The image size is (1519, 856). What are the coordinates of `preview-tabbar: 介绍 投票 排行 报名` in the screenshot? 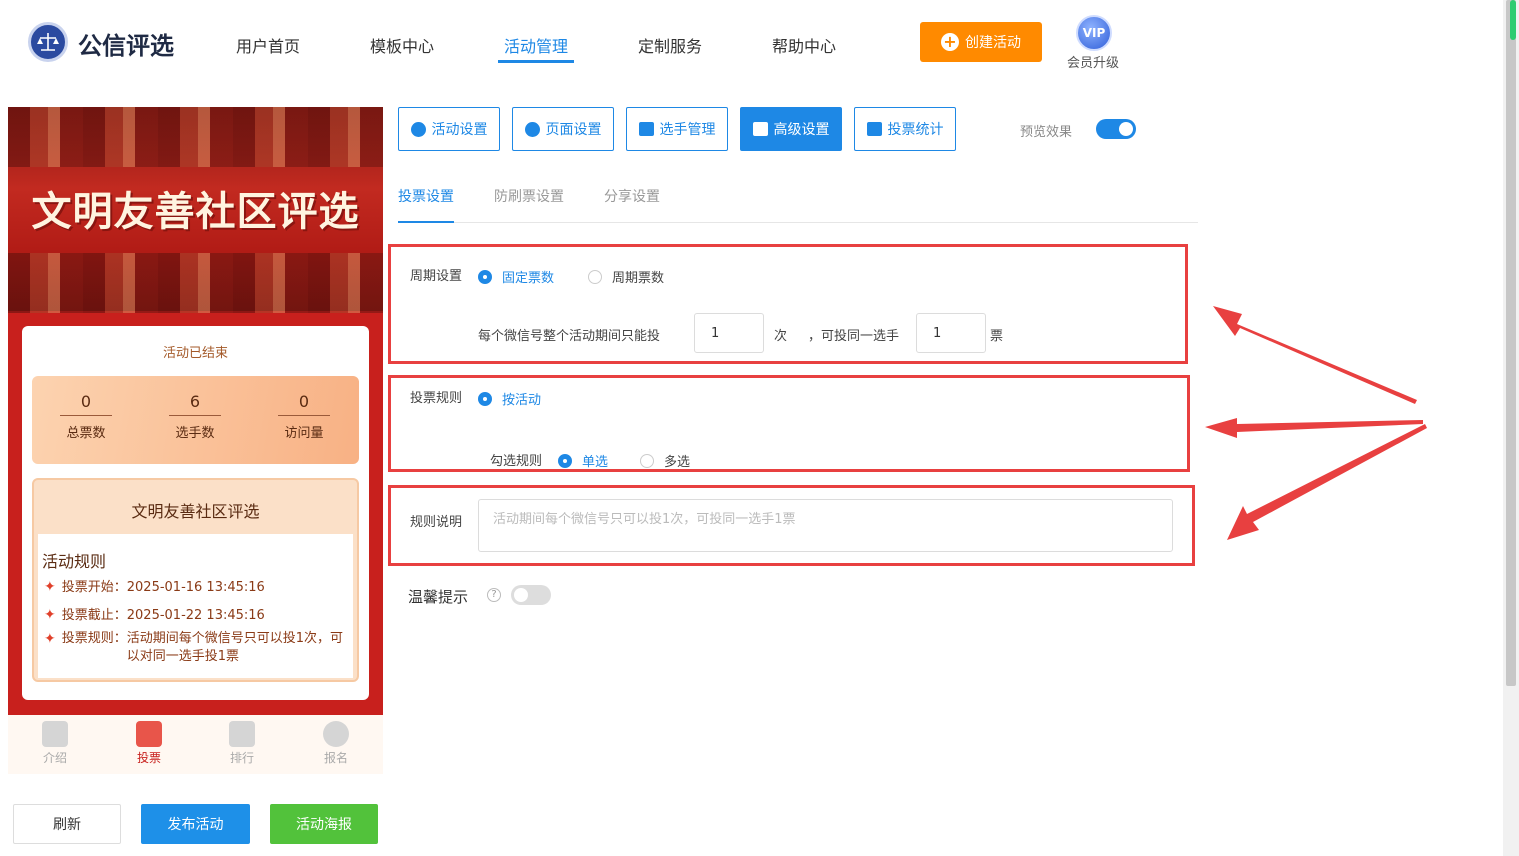 It's located at (195, 744).